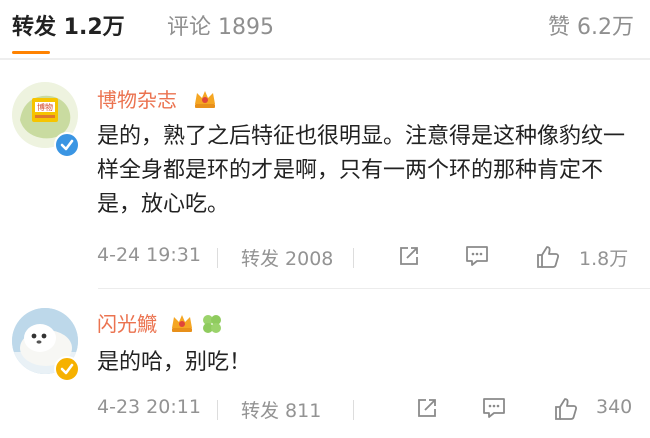 The height and width of the screenshot is (438, 650). Describe the element at coordinates (149, 255) in the screenshot. I see `timestamp: 4-24 19:31` at that location.